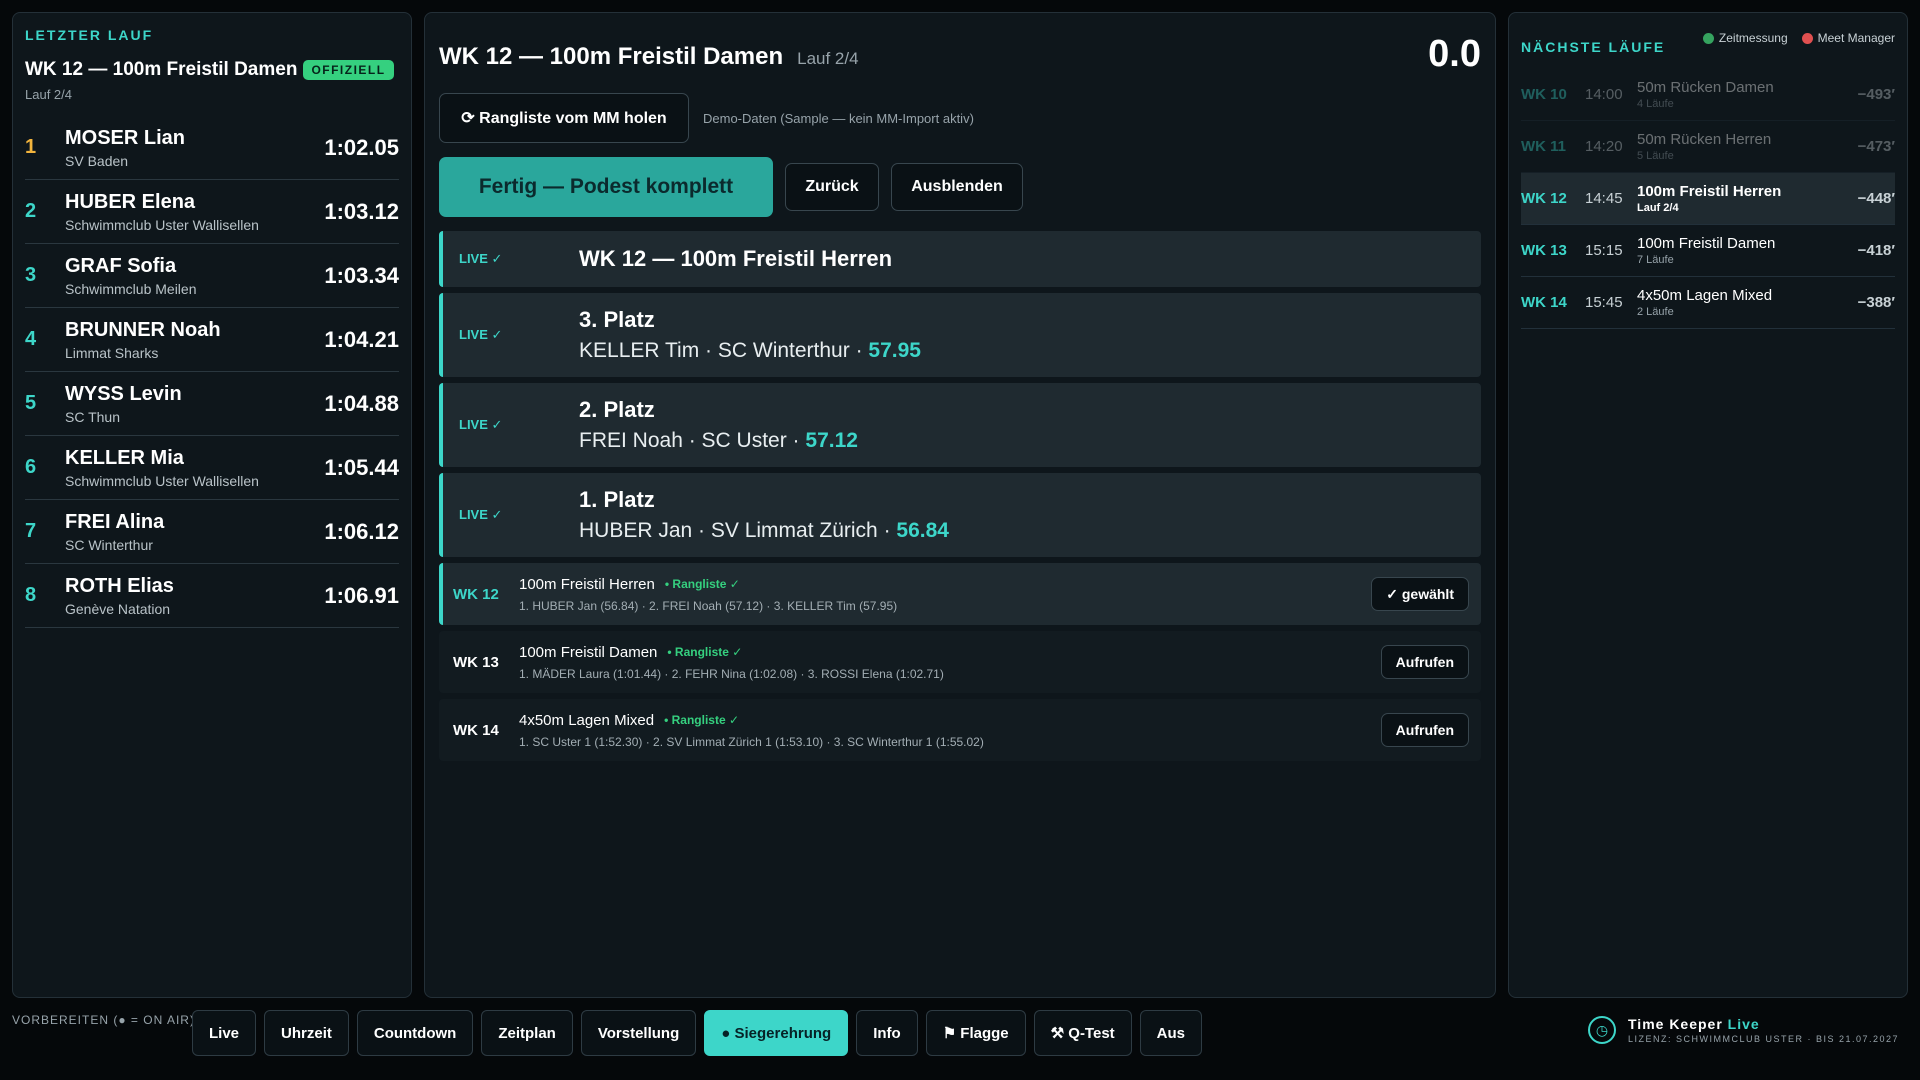 Image resolution: width=1920 pixels, height=1080 pixels. Describe the element at coordinates (1709, 191) in the screenshot. I see `schedule-name: 100m Freistil Herren` at that location.